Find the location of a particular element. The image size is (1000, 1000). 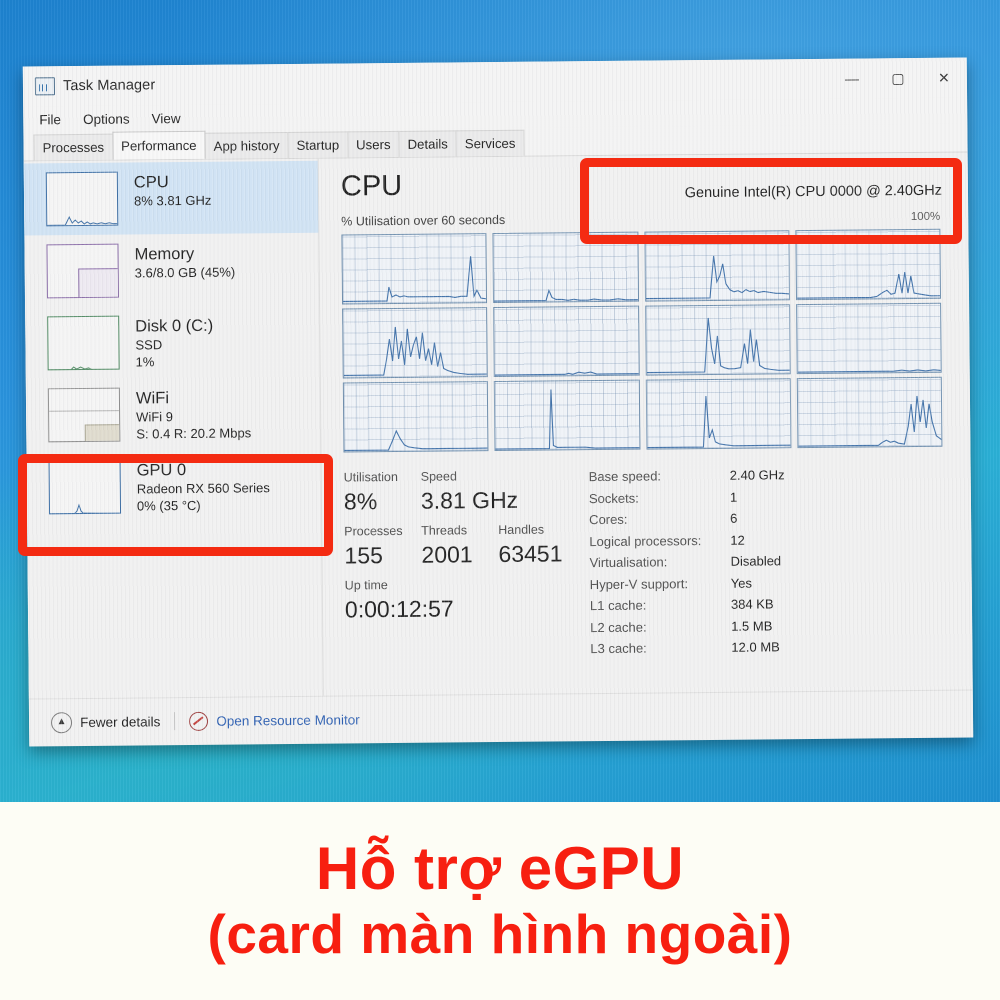

sidebar-item-cpu: CPU 8% 3.81 GHz is located at coordinates (171, 198).